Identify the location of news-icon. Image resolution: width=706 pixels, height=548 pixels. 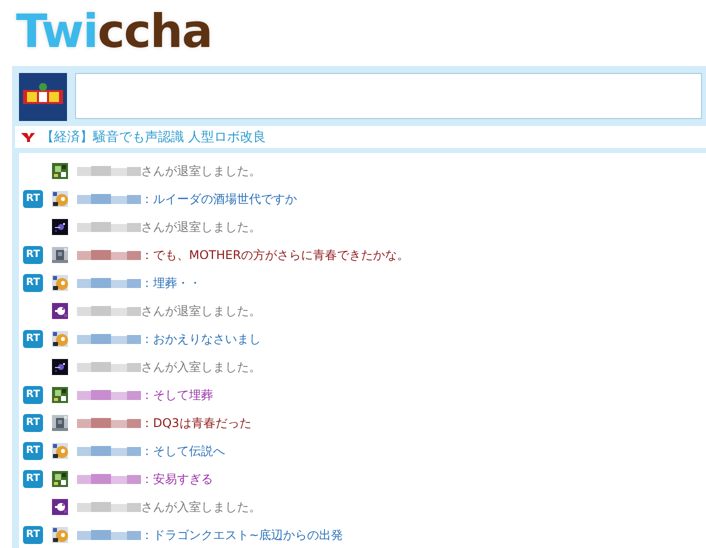
(28, 137).